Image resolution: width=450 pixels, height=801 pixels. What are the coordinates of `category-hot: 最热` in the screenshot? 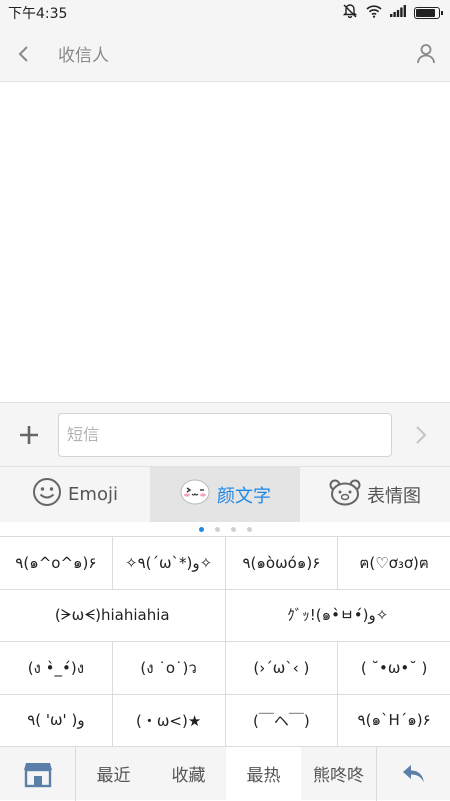 It's located at (263, 774).